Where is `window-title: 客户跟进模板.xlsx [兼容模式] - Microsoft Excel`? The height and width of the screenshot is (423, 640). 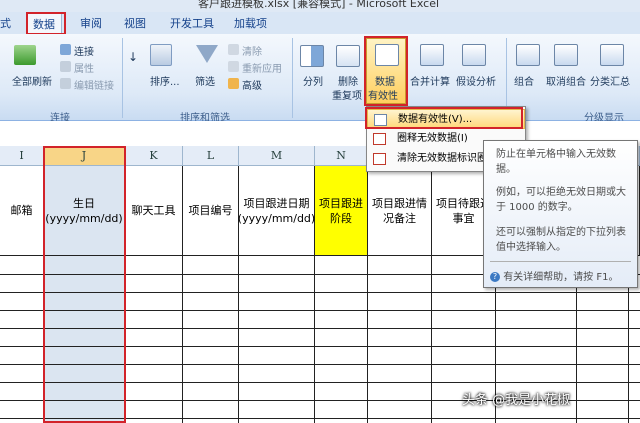 window-title: 客户跟进模板.xlsx [兼容模式] - Microsoft Excel is located at coordinates (319, 5).